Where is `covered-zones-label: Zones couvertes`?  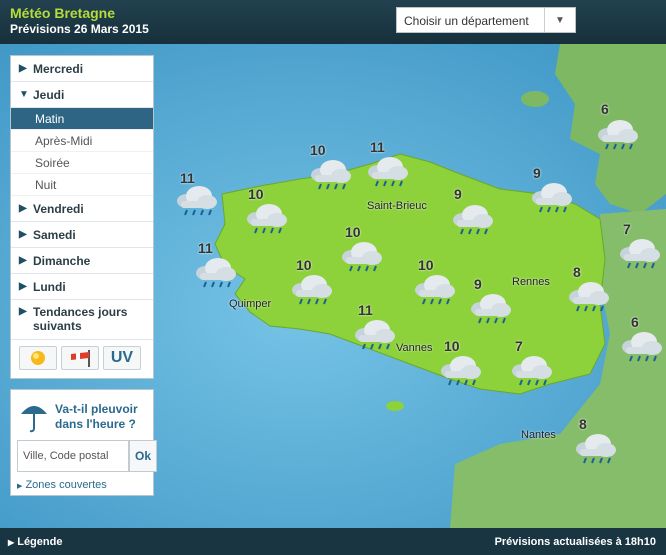
covered-zones-label: Zones couvertes is located at coordinates (66, 485).